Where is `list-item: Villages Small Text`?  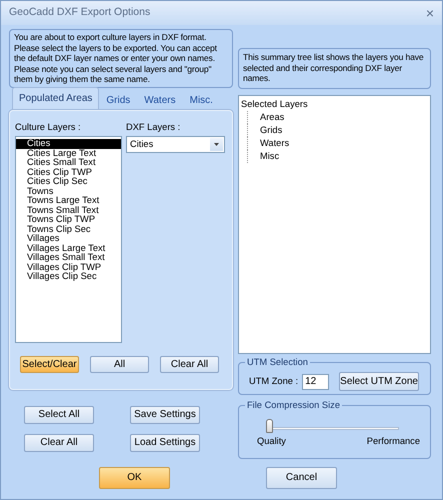
list-item: Villages Small Text is located at coordinates (68, 257).